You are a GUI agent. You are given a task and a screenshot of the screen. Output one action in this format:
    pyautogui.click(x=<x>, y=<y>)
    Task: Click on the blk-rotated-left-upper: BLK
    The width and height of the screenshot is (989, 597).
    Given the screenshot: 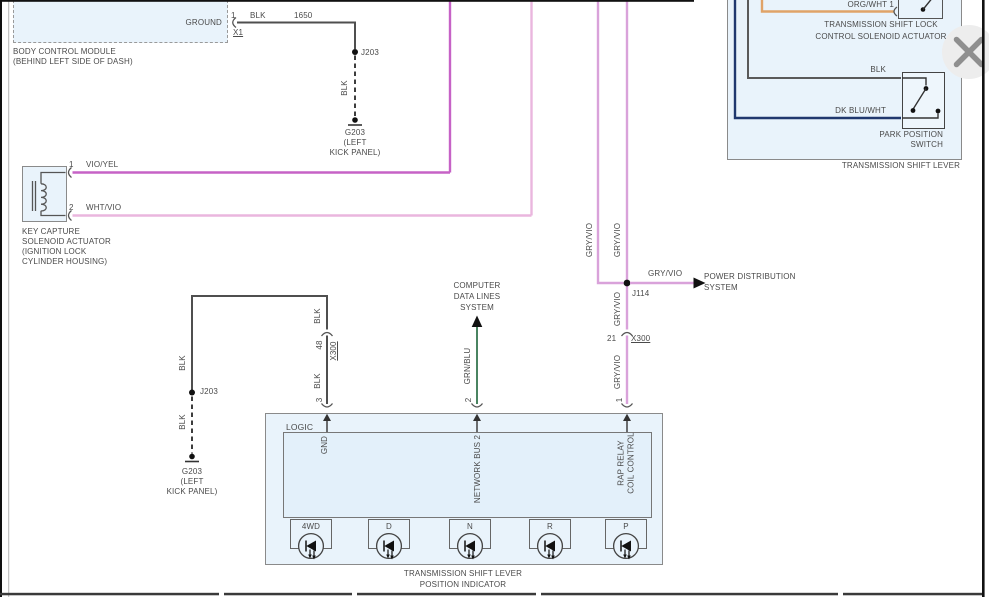 What is the action you would take?
    pyautogui.click(x=182, y=363)
    